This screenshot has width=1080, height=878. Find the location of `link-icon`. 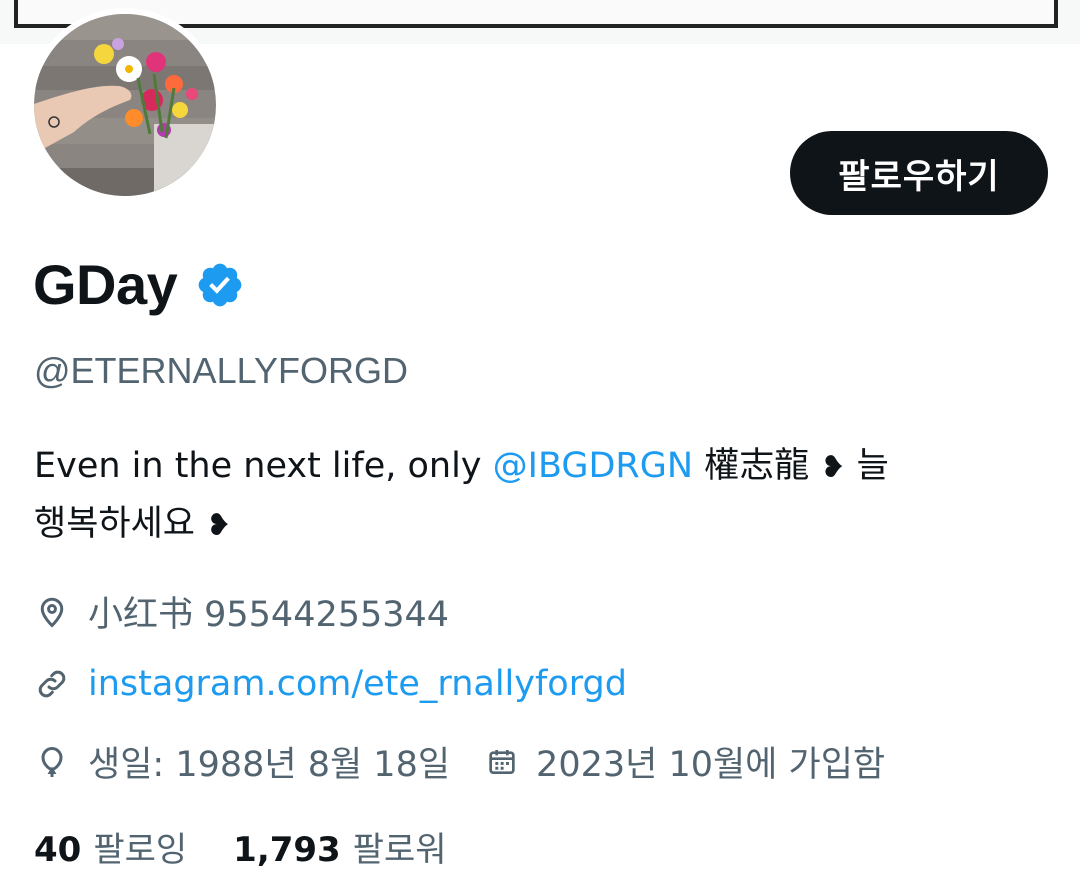

link-icon is located at coordinates (52, 684).